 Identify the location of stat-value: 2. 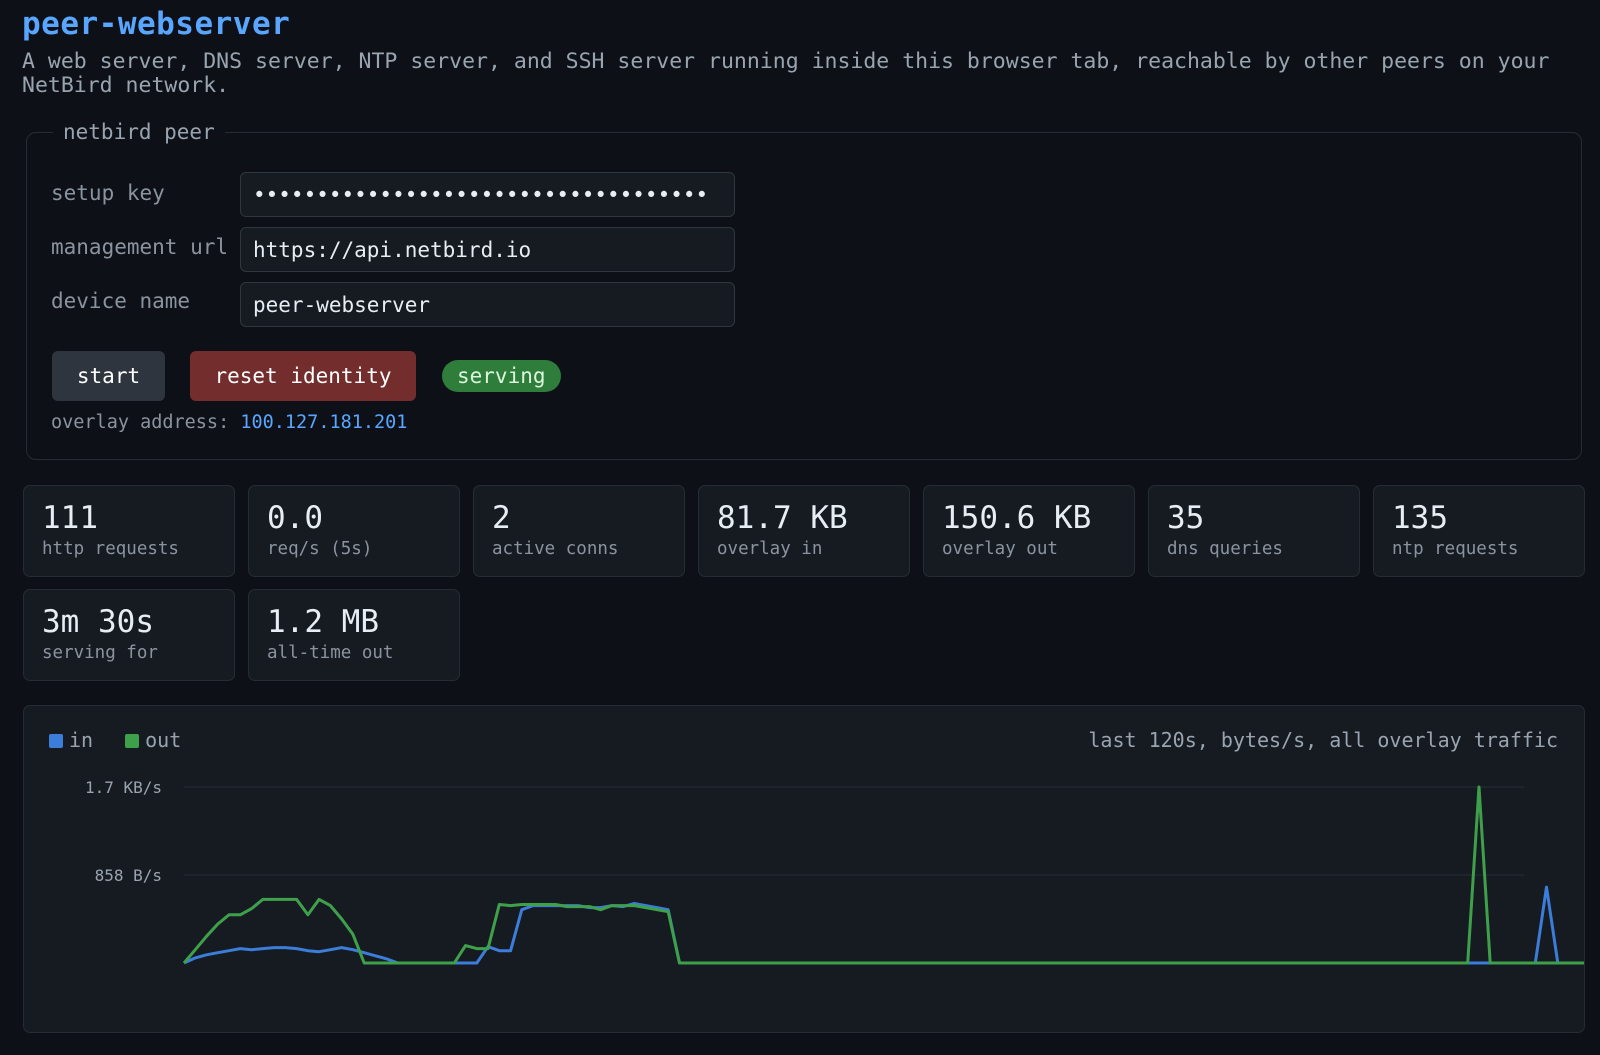
(501, 518).